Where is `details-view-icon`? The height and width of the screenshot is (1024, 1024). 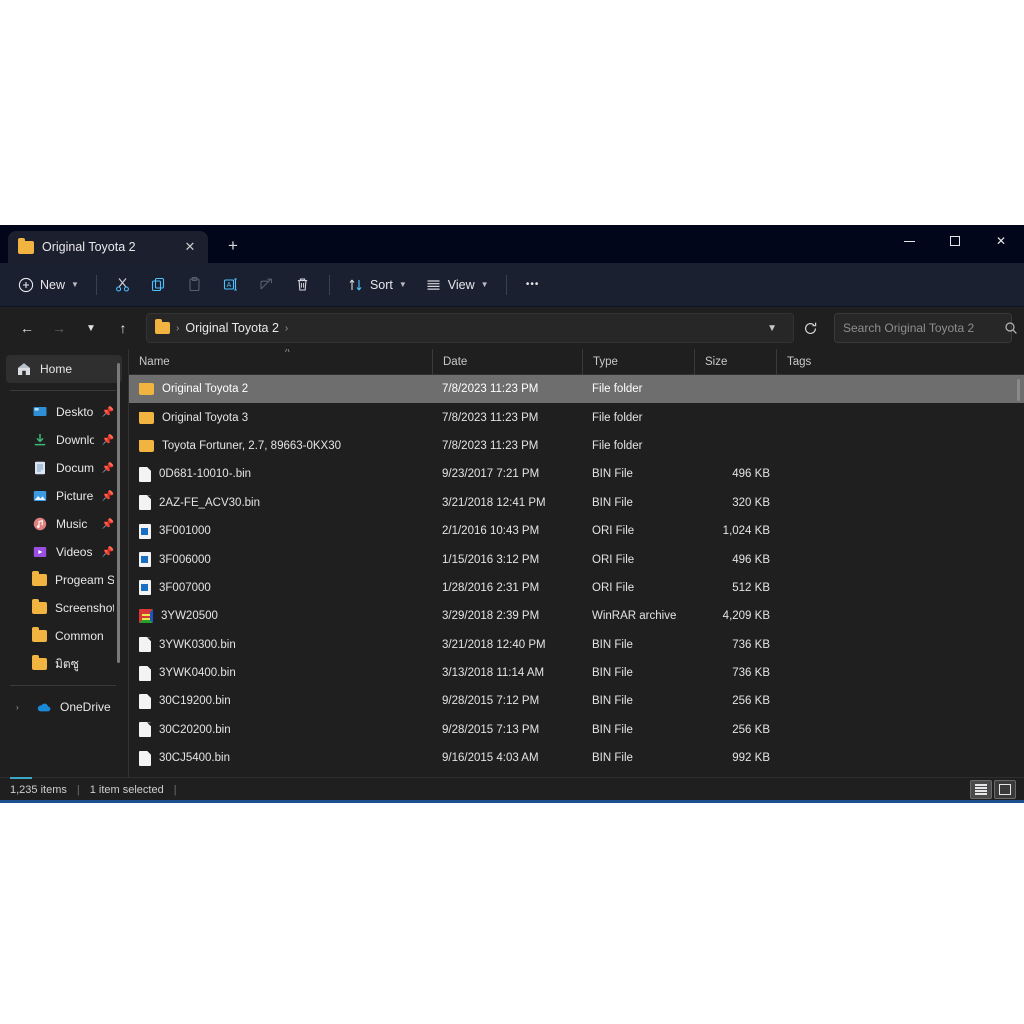 details-view-icon is located at coordinates (981, 789).